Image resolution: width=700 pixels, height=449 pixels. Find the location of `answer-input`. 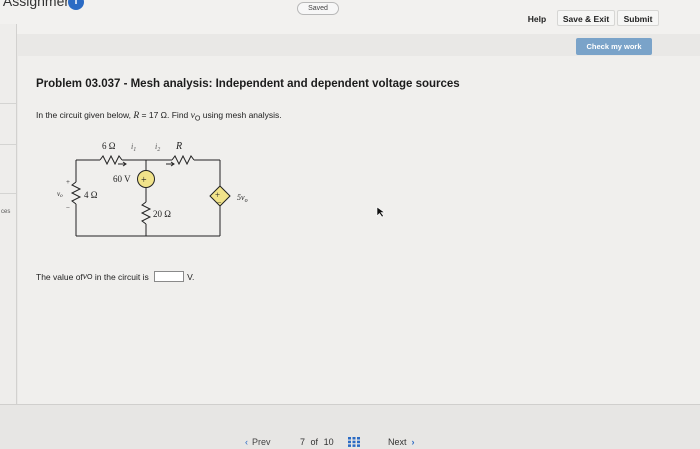

answer-input is located at coordinates (169, 276).